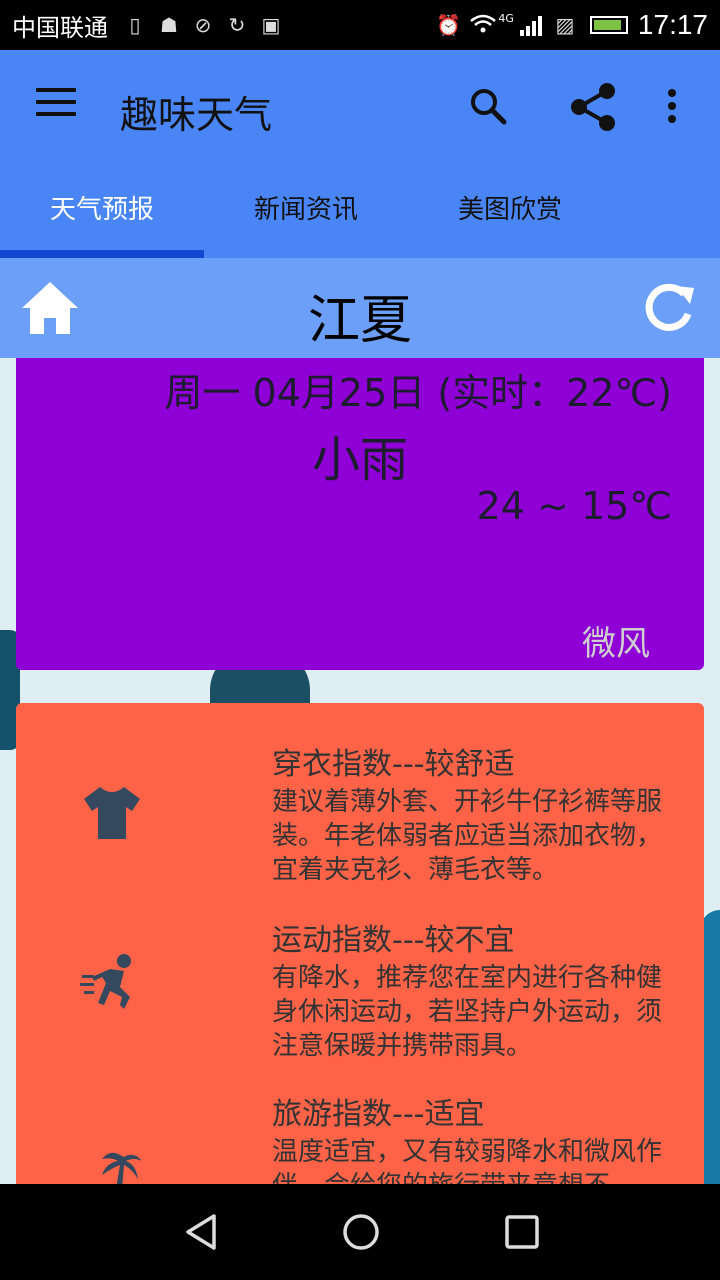 This screenshot has width=720, height=1280. I want to click on tab-label: 美图欣赏, so click(509, 210).